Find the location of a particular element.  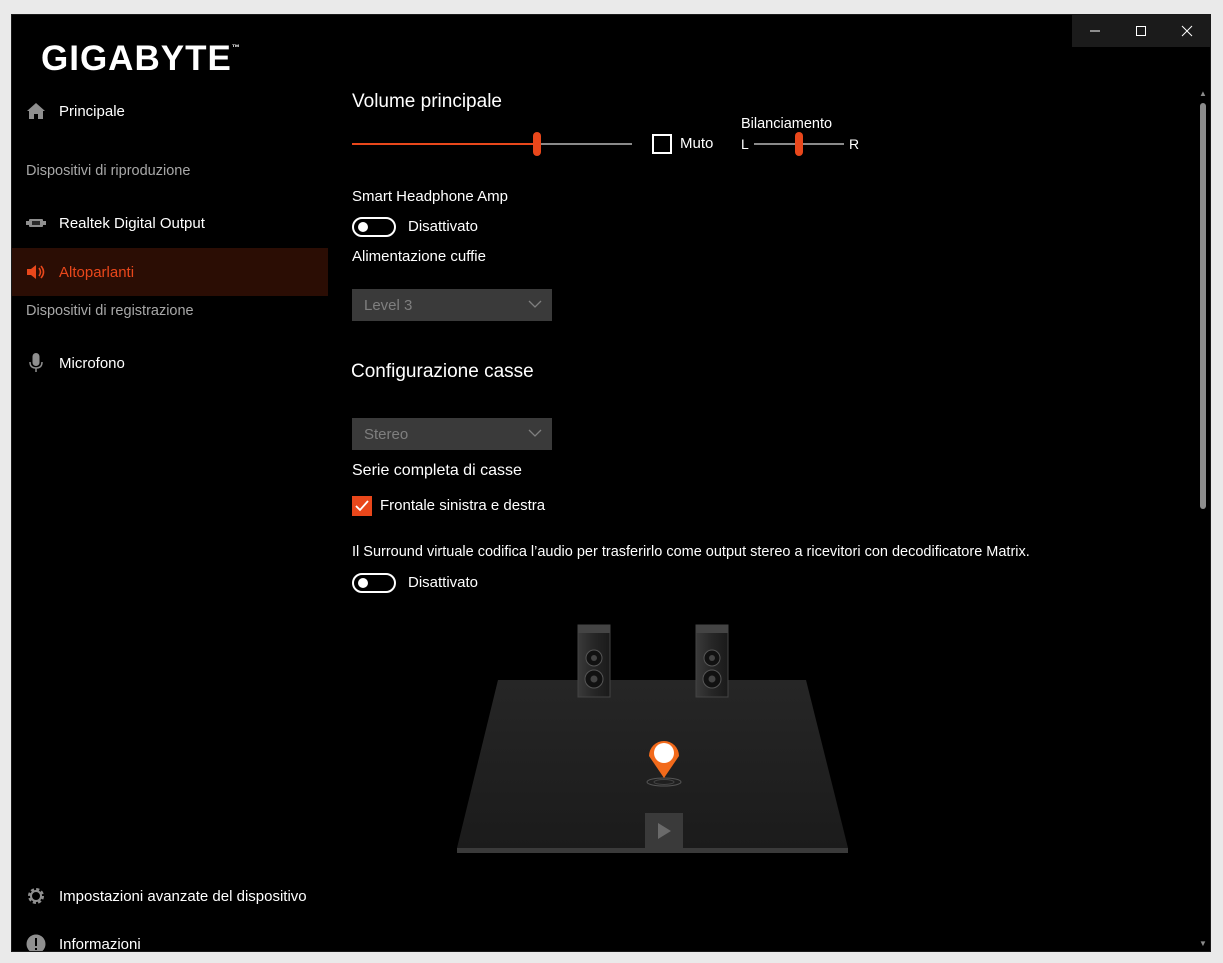

balance-slider-thumb is located at coordinates (799, 144).